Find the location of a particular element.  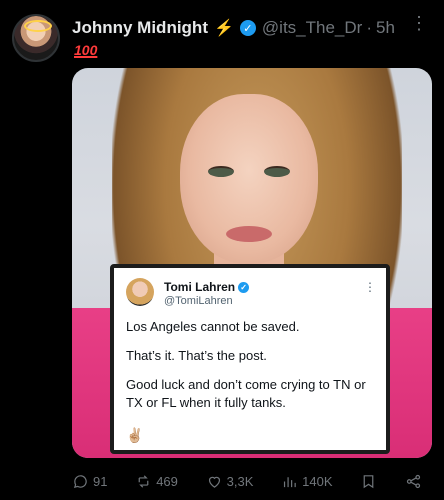

post-timestamp: 5h is located at coordinates (385, 28).